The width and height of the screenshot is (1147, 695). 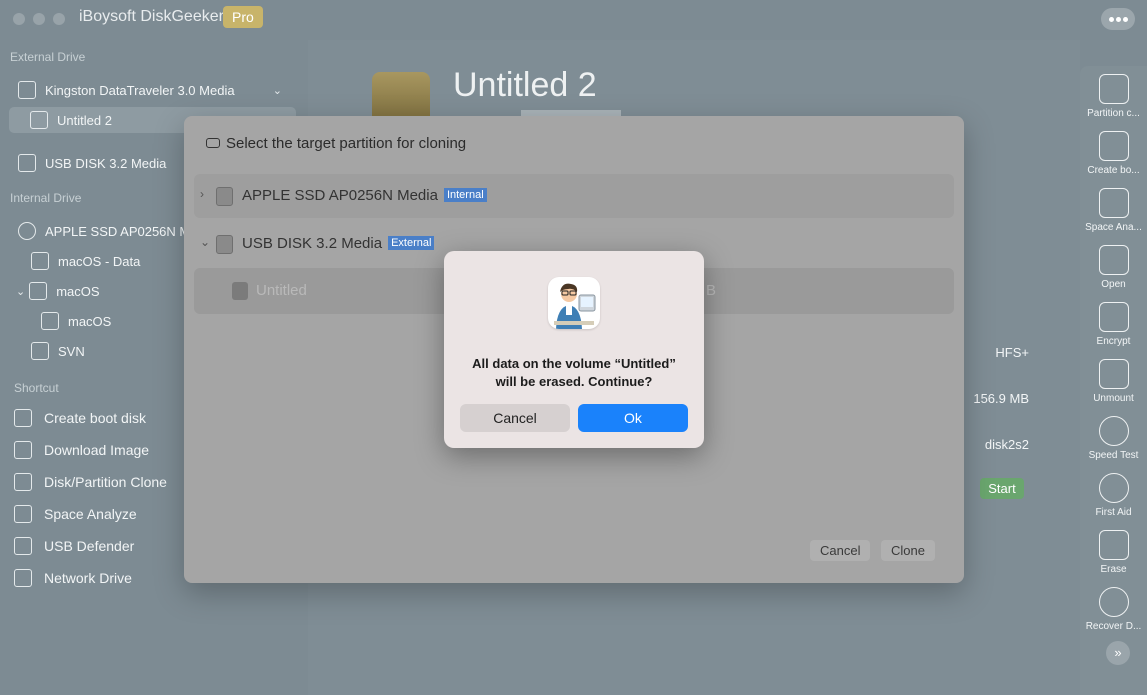 What do you see at coordinates (840, 550) in the screenshot?
I see `clone-cancel-button: Cancel` at bounding box center [840, 550].